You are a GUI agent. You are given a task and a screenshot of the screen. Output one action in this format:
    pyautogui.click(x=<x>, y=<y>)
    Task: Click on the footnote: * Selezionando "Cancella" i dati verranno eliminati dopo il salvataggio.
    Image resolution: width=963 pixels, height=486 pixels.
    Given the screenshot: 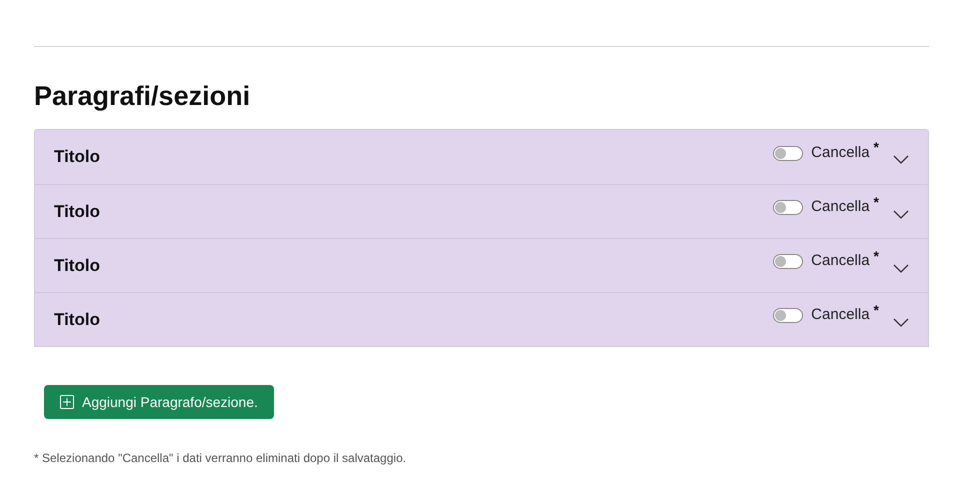 What is the action you would take?
    pyautogui.click(x=221, y=458)
    